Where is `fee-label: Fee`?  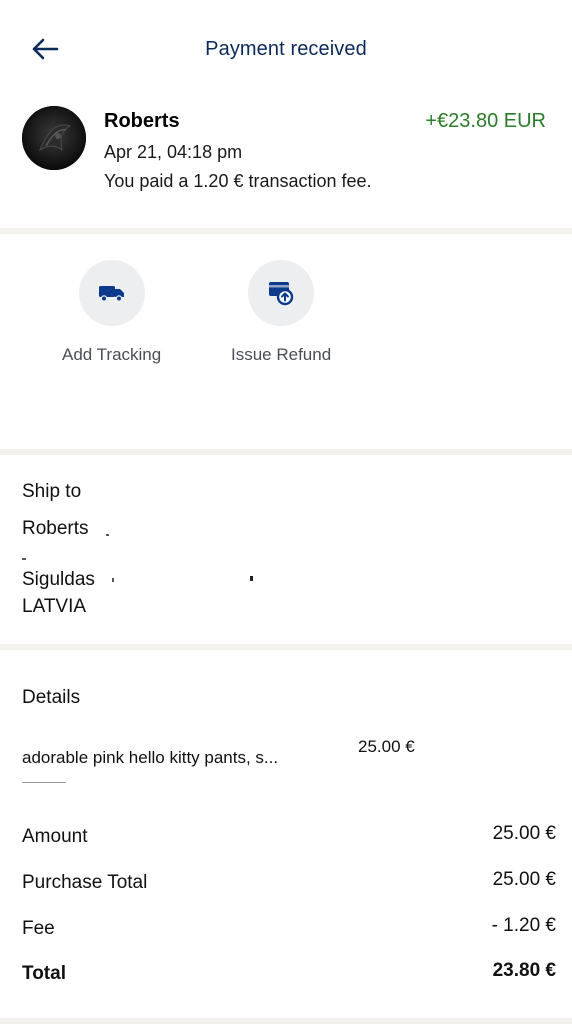 fee-label: Fee is located at coordinates (38, 928).